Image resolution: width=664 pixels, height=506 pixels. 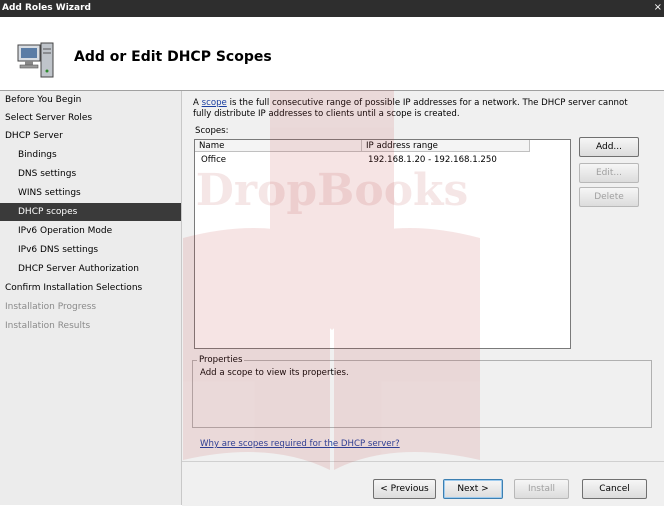 I want to click on nav-item-select-server-roles: Select Server Roles, so click(x=90, y=118).